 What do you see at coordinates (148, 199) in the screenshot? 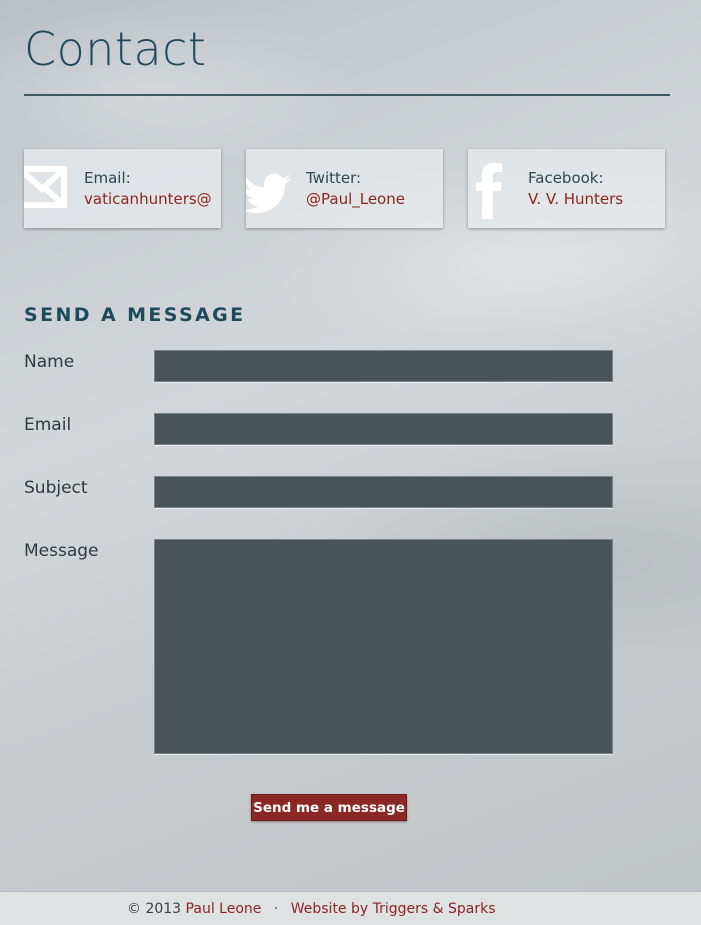
I see `email-link: vaticanhunters@` at bounding box center [148, 199].